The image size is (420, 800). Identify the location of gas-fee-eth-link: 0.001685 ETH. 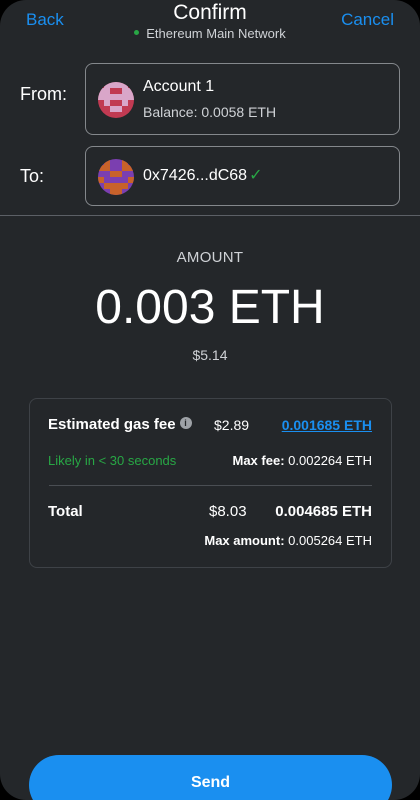
(327, 425).